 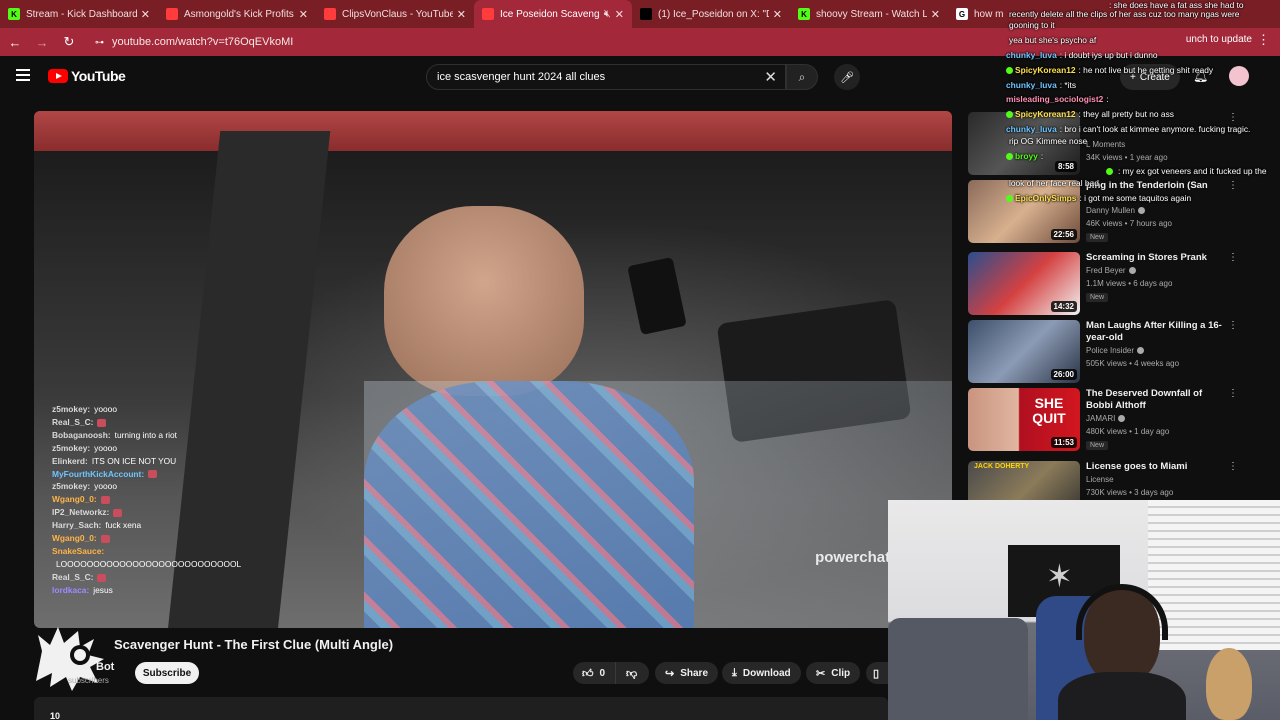 What do you see at coordinates (550, 14) in the screenshot?
I see `tab-title: Ice Poseidon Scavenger Hu` at bounding box center [550, 14].